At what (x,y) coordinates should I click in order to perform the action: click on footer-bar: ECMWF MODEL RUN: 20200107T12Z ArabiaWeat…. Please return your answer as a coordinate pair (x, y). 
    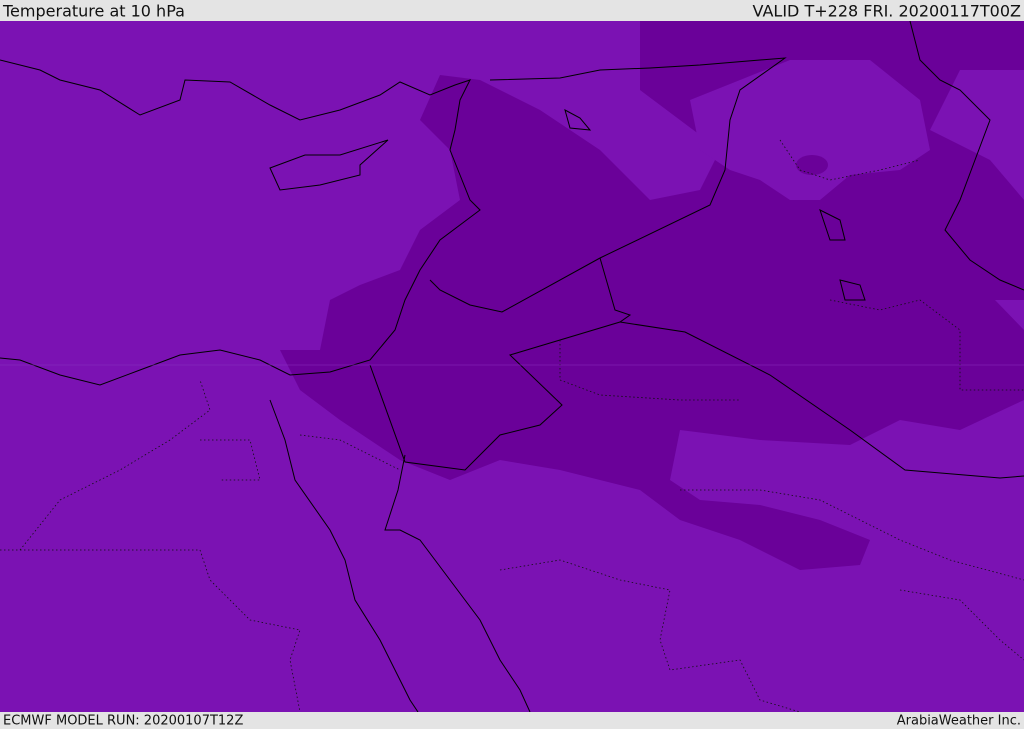
    Looking at the image, I should click on (512, 720).